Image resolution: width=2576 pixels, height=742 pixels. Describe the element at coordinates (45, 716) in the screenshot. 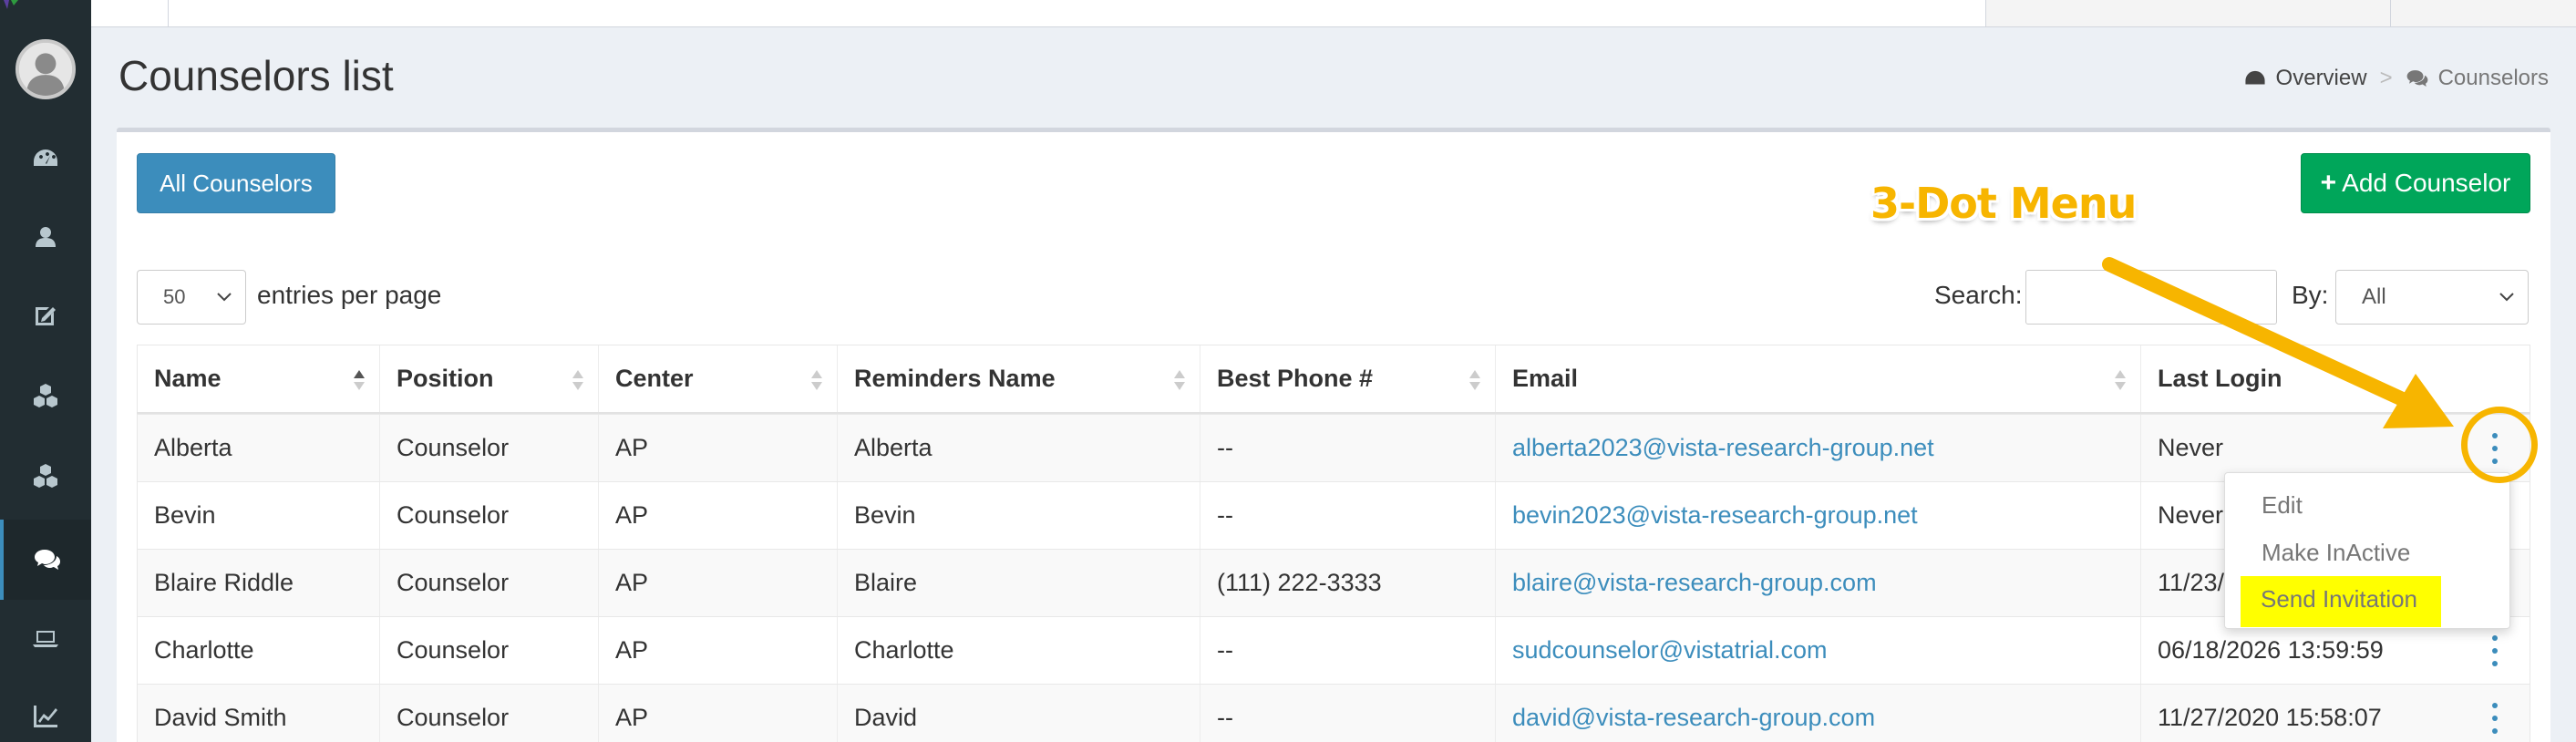

I see `line-chart-icon` at that location.